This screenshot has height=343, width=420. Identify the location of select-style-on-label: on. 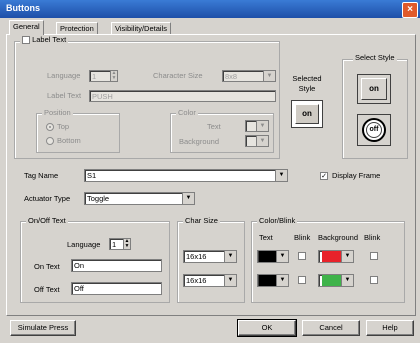
(374, 89).